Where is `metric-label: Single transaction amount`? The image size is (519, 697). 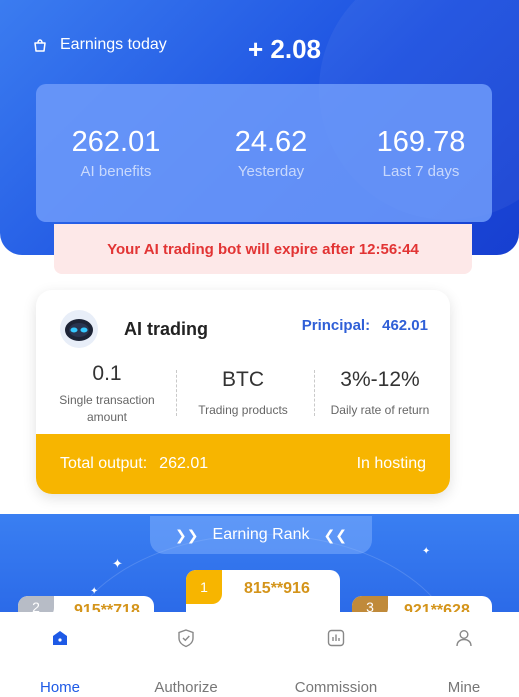
metric-label: Single transaction amount is located at coordinates (107, 408).